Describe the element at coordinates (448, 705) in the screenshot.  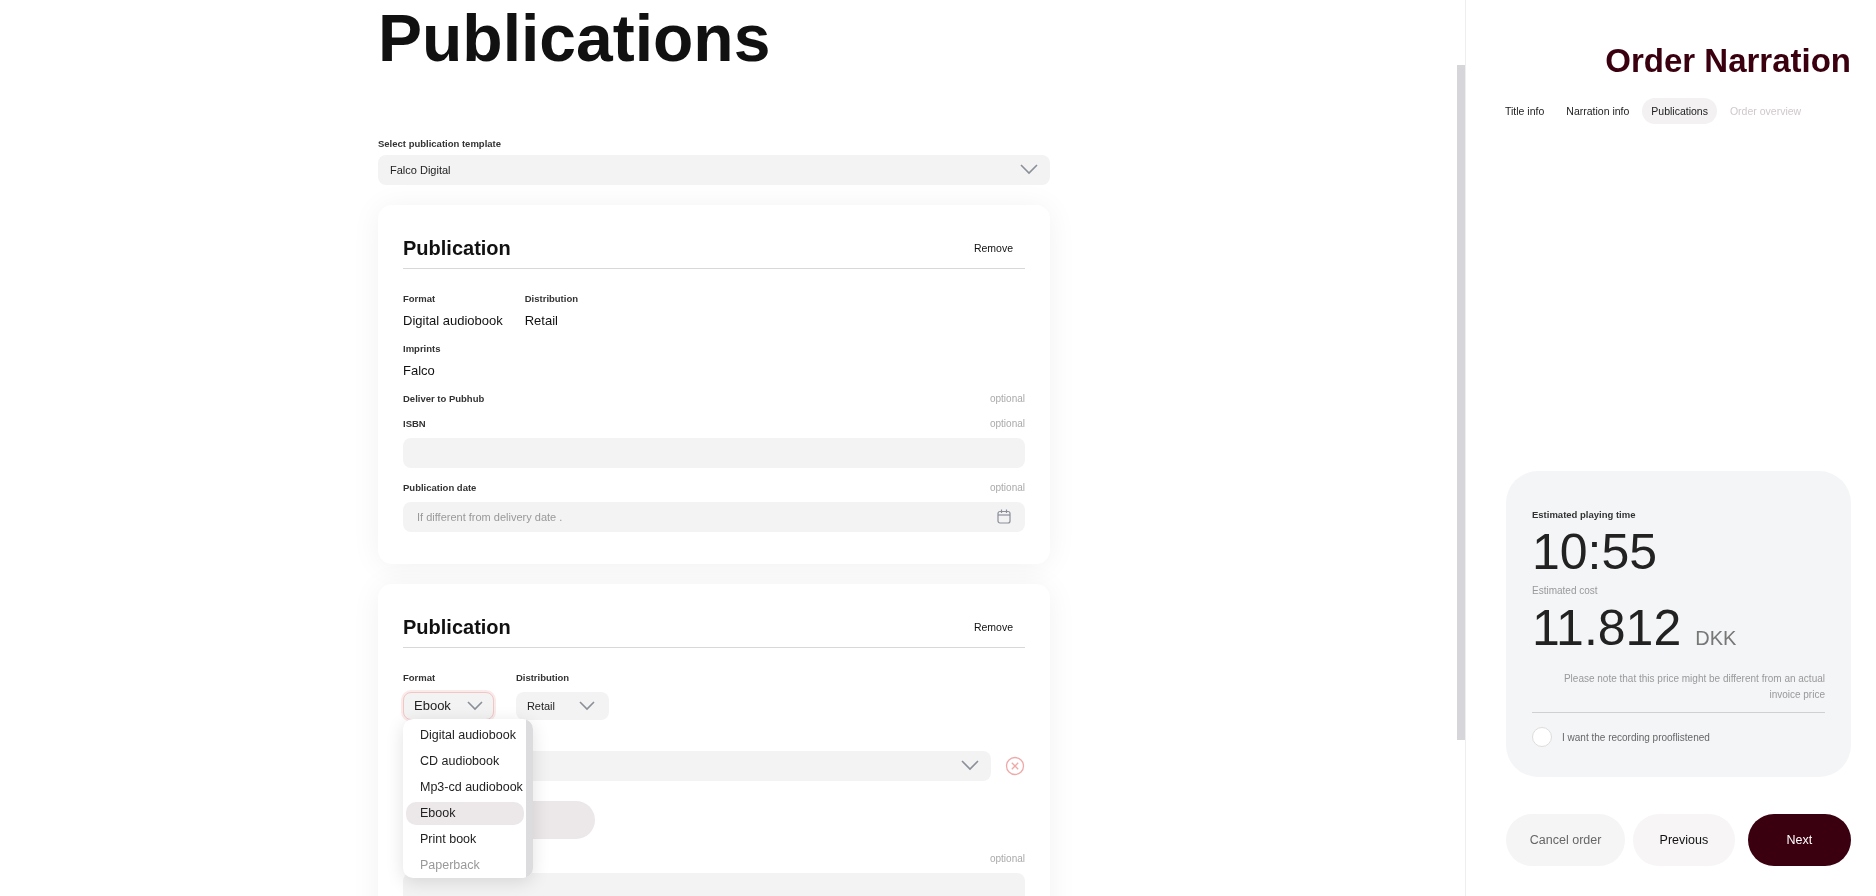
I see `format-select: Ebook` at that location.